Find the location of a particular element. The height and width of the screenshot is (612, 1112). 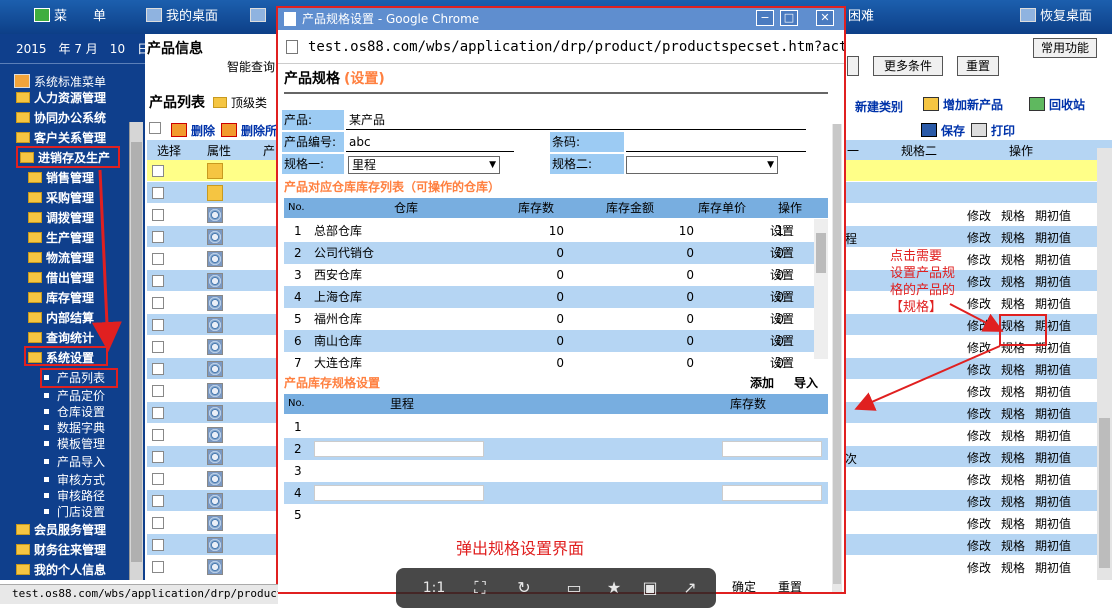

spec1-select: 里程 ▼ is located at coordinates (424, 165).